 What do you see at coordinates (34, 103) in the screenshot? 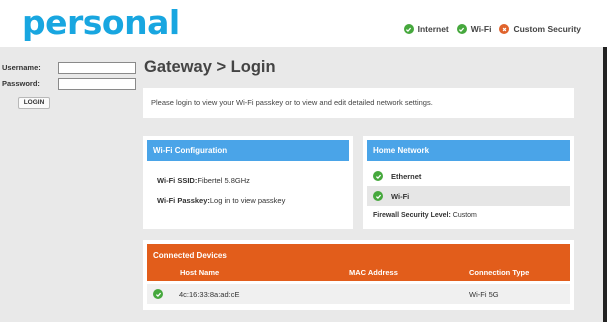
I see `login-button: LOGIN` at bounding box center [34, 103].